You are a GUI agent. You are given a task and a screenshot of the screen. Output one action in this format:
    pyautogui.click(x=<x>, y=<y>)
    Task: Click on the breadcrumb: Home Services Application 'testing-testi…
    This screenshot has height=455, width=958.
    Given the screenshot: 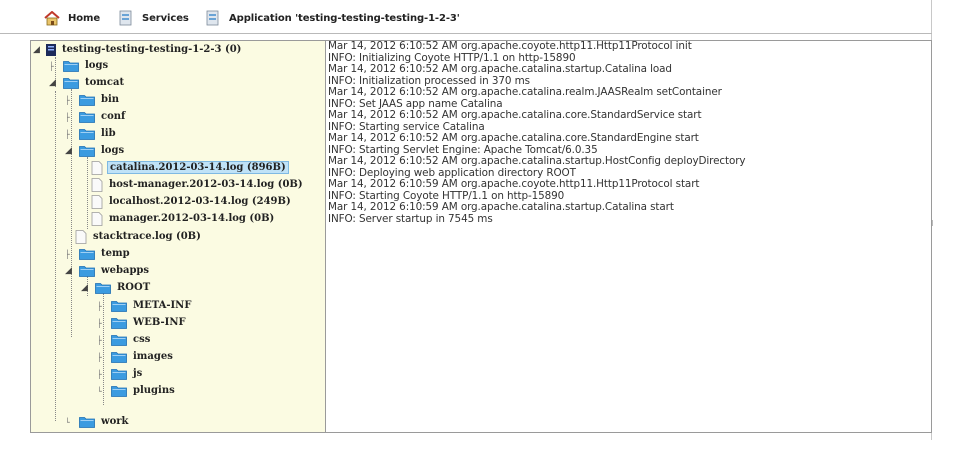 What is the action you would take?
    pyautogui.click(x=466, y=17)
    